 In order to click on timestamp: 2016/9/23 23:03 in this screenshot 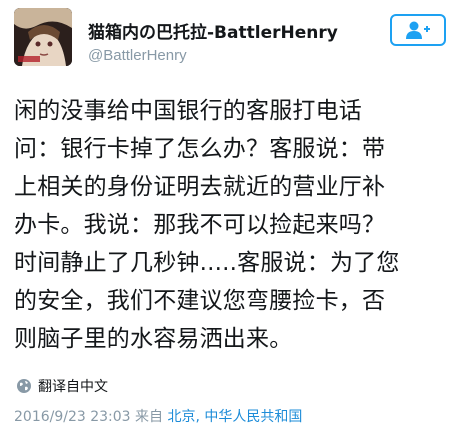, I will do `click(72, 417)`.